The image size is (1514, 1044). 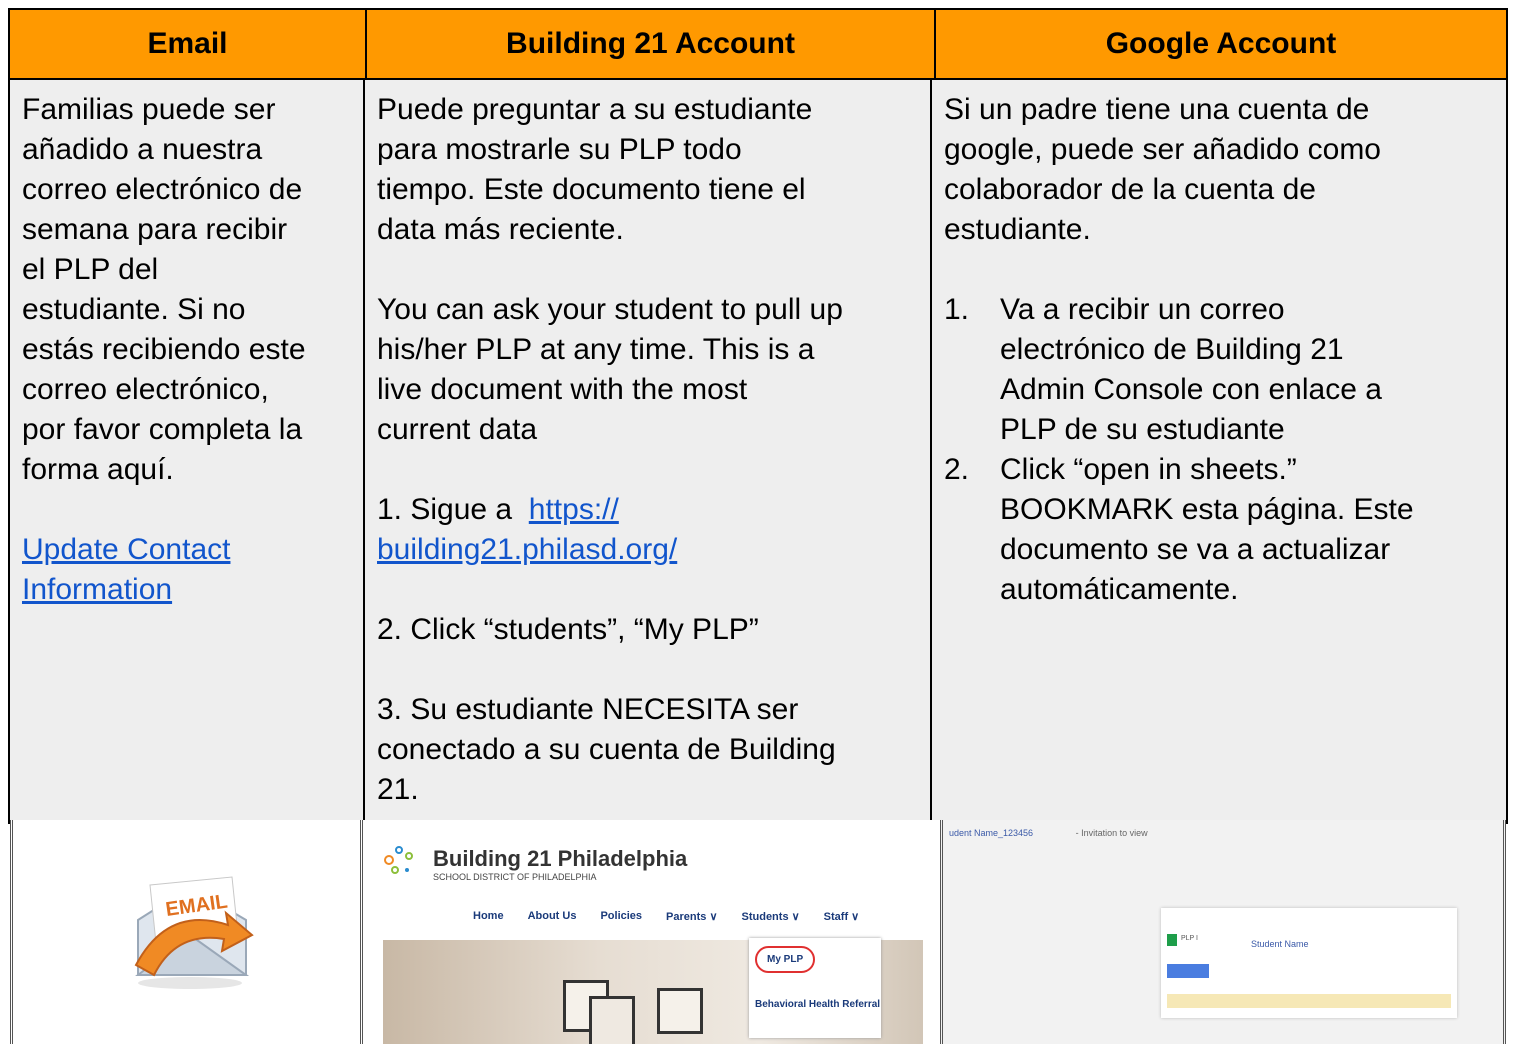 What do you see at coordinates (818, 1004) in the screenshot?
I see `behavioral-health-menu-item: Behavioral Health Referral` at bounding box center [818, 1004].